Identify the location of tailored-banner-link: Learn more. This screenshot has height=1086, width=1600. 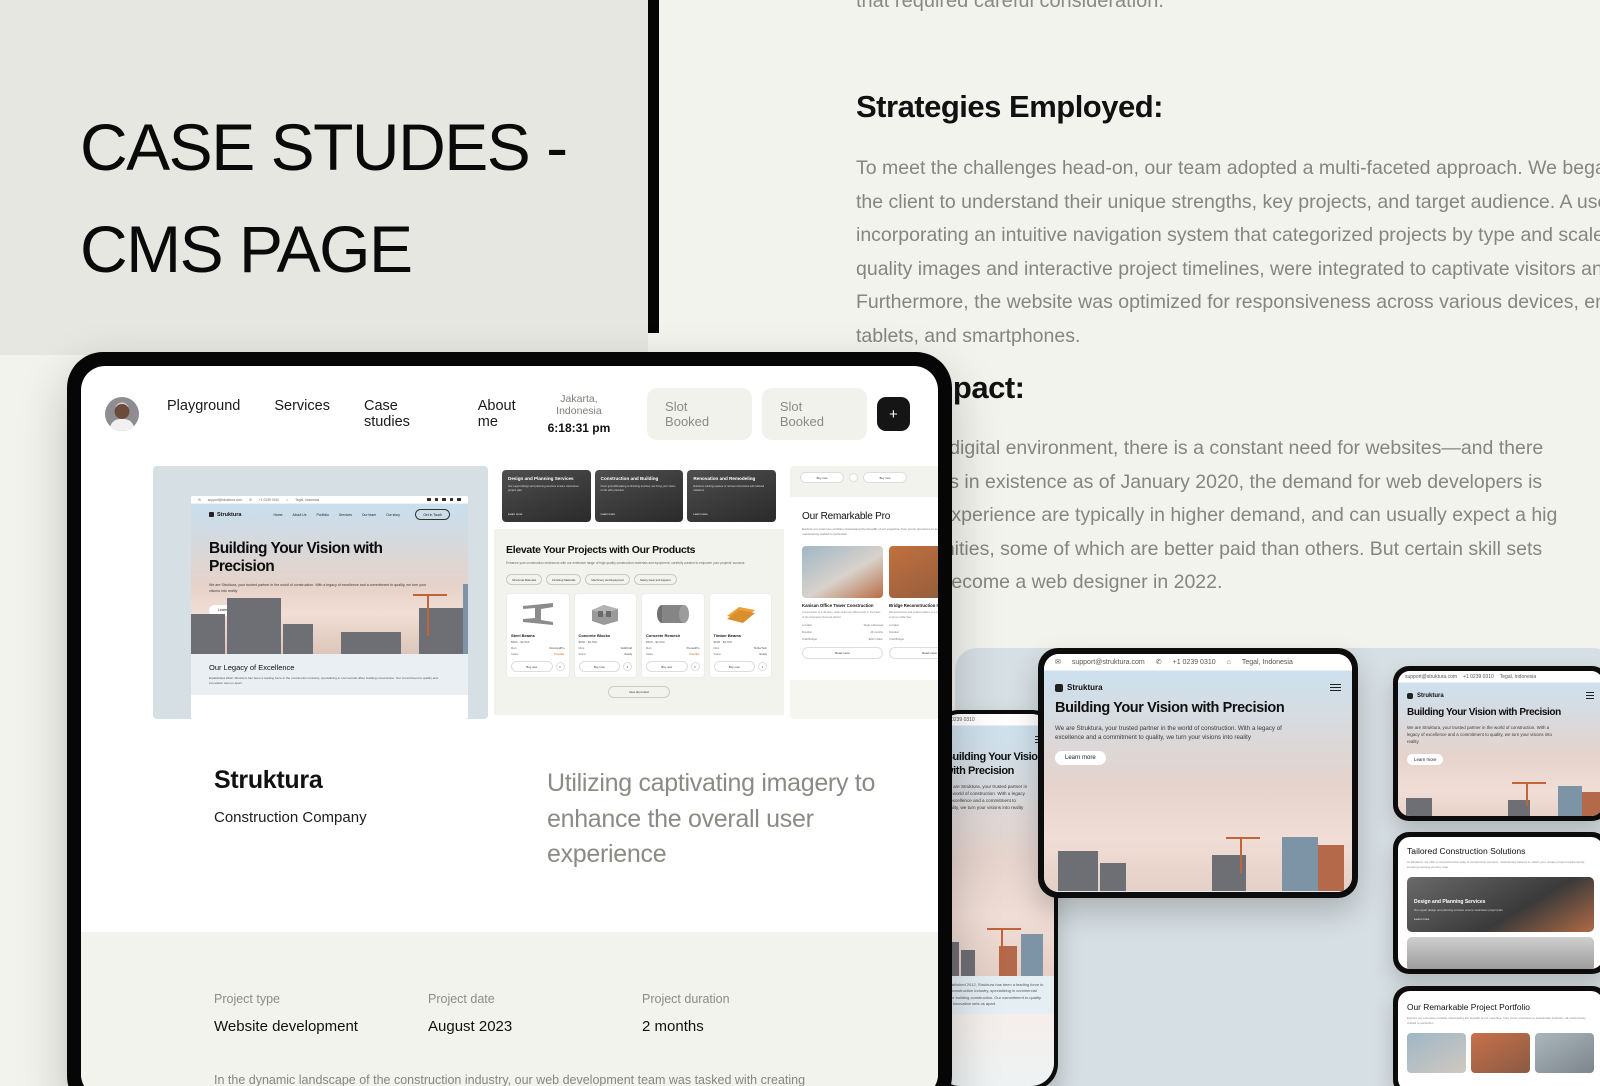
(1500, 919).